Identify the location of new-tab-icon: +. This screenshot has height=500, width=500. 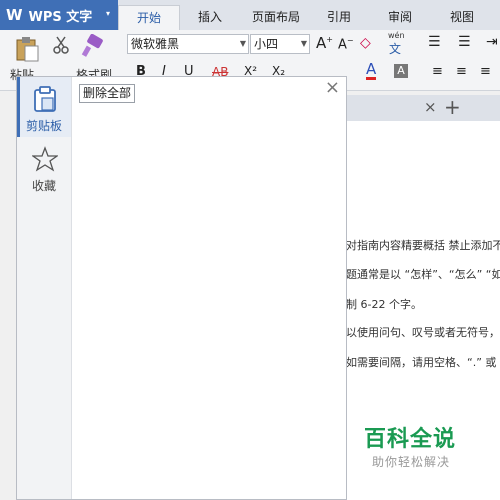
(452, 107).